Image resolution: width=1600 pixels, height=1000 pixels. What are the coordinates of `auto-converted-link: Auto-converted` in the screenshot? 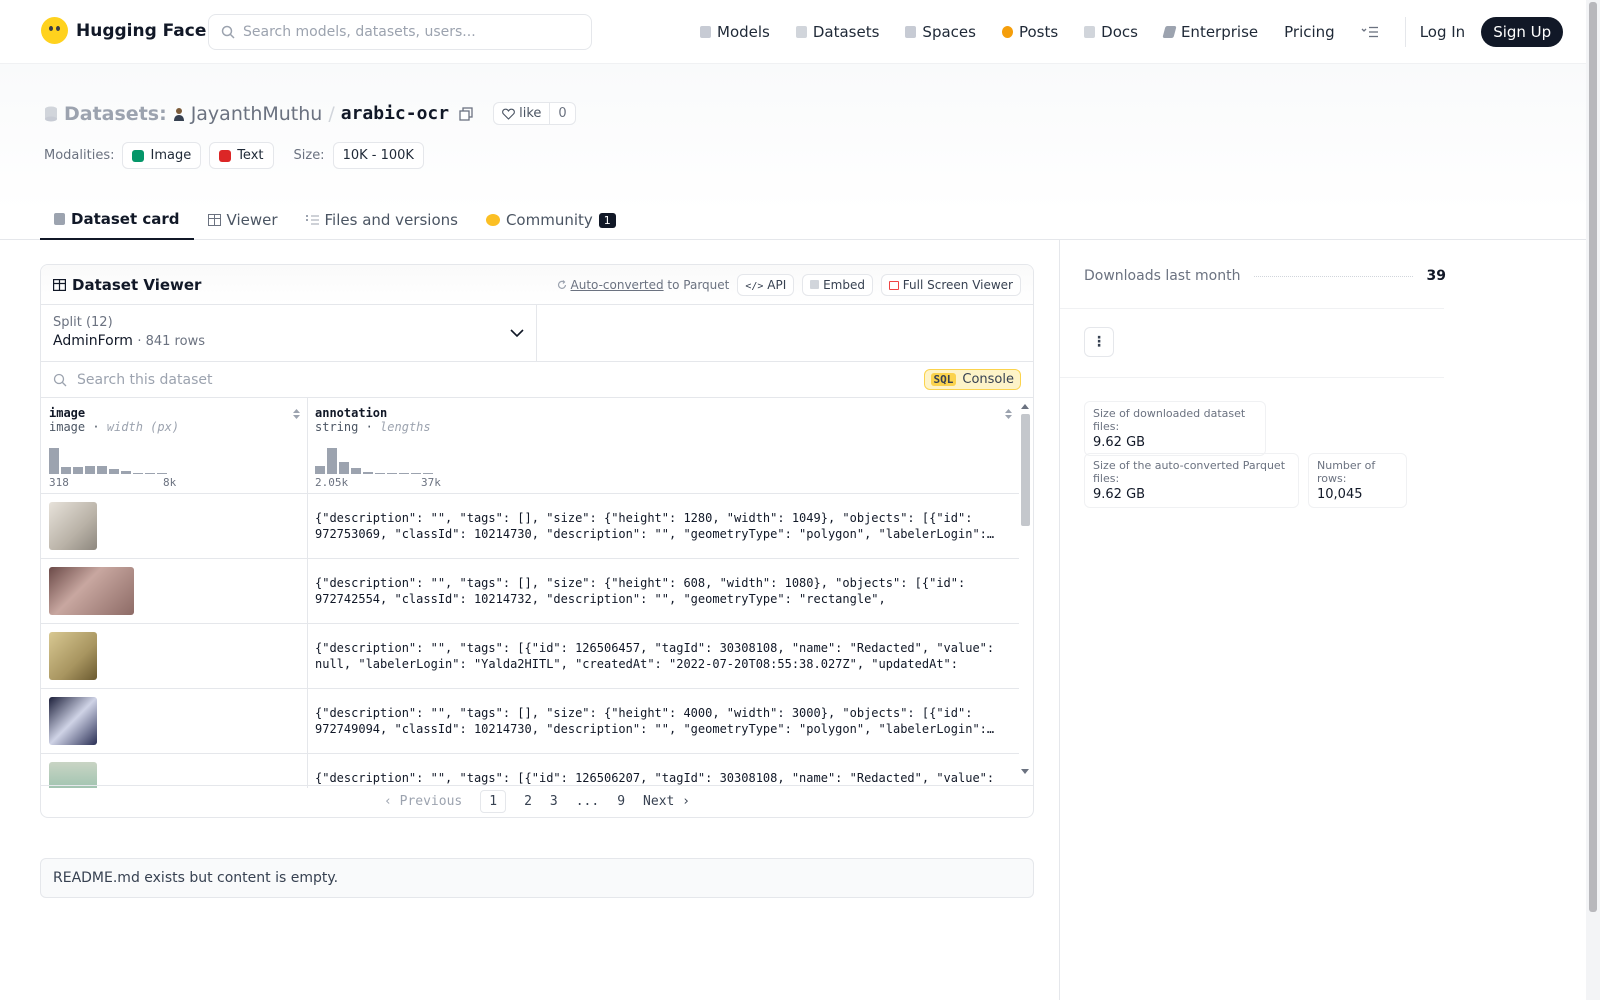 It's located at (617, 285).